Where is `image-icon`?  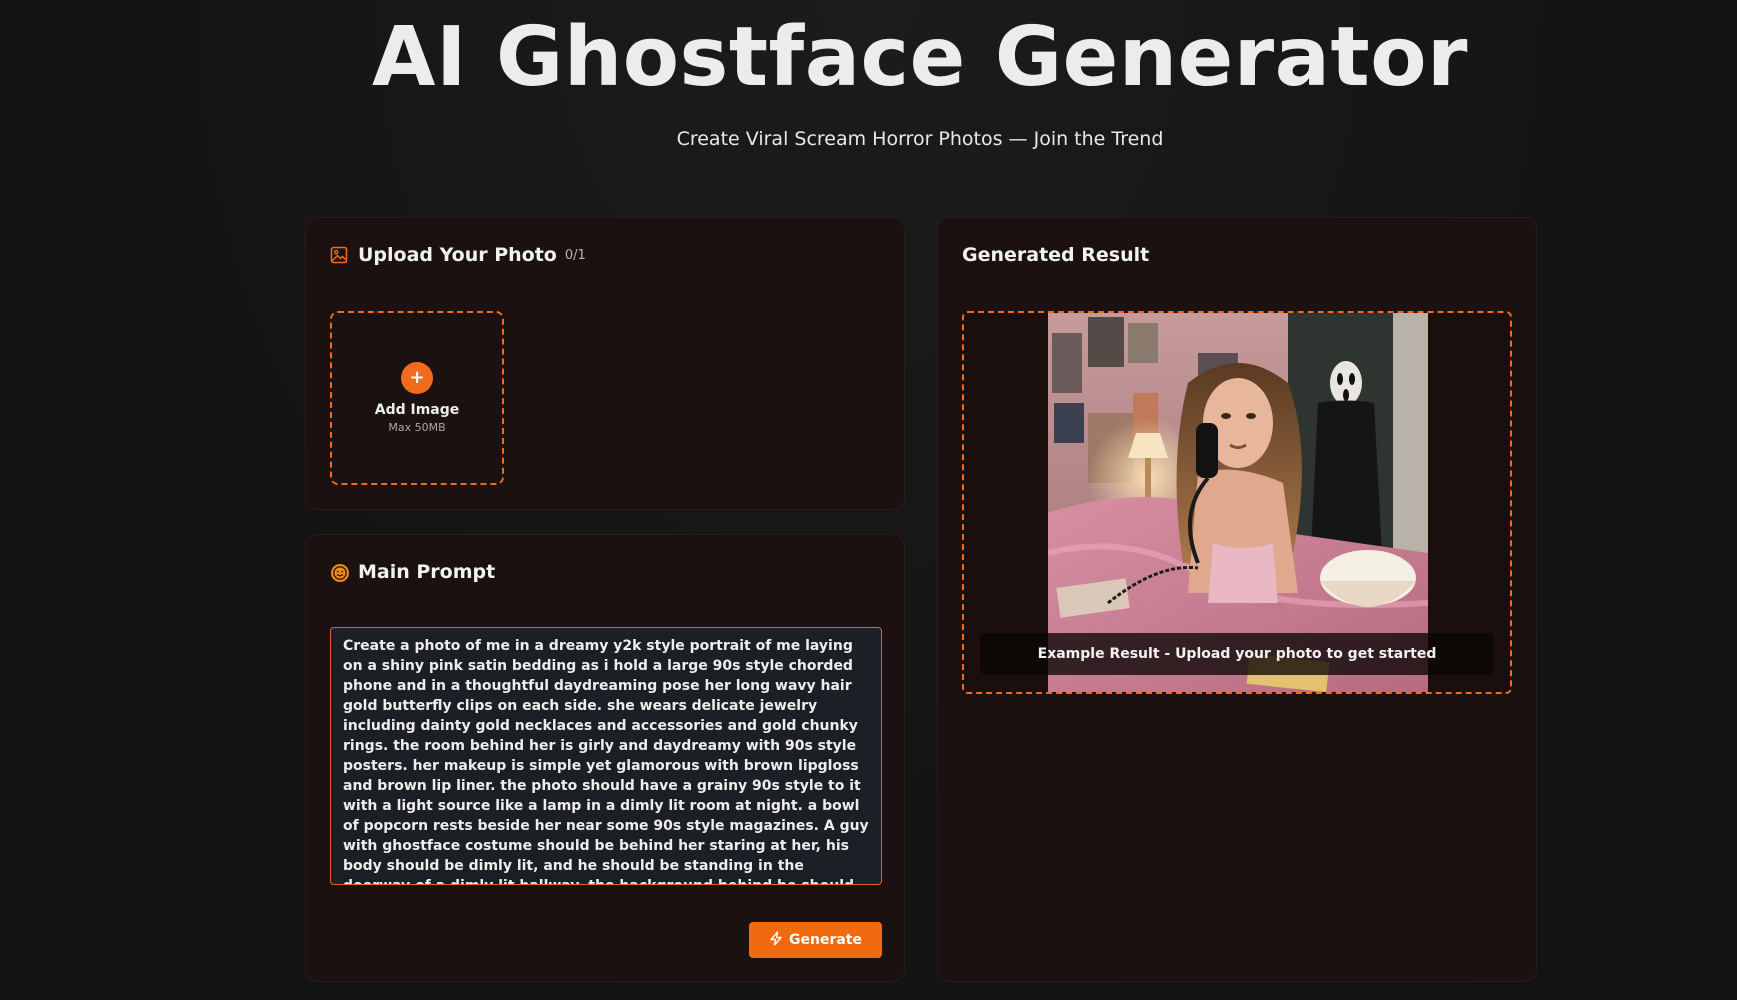
image-icon is located at coordinates (339, 255).